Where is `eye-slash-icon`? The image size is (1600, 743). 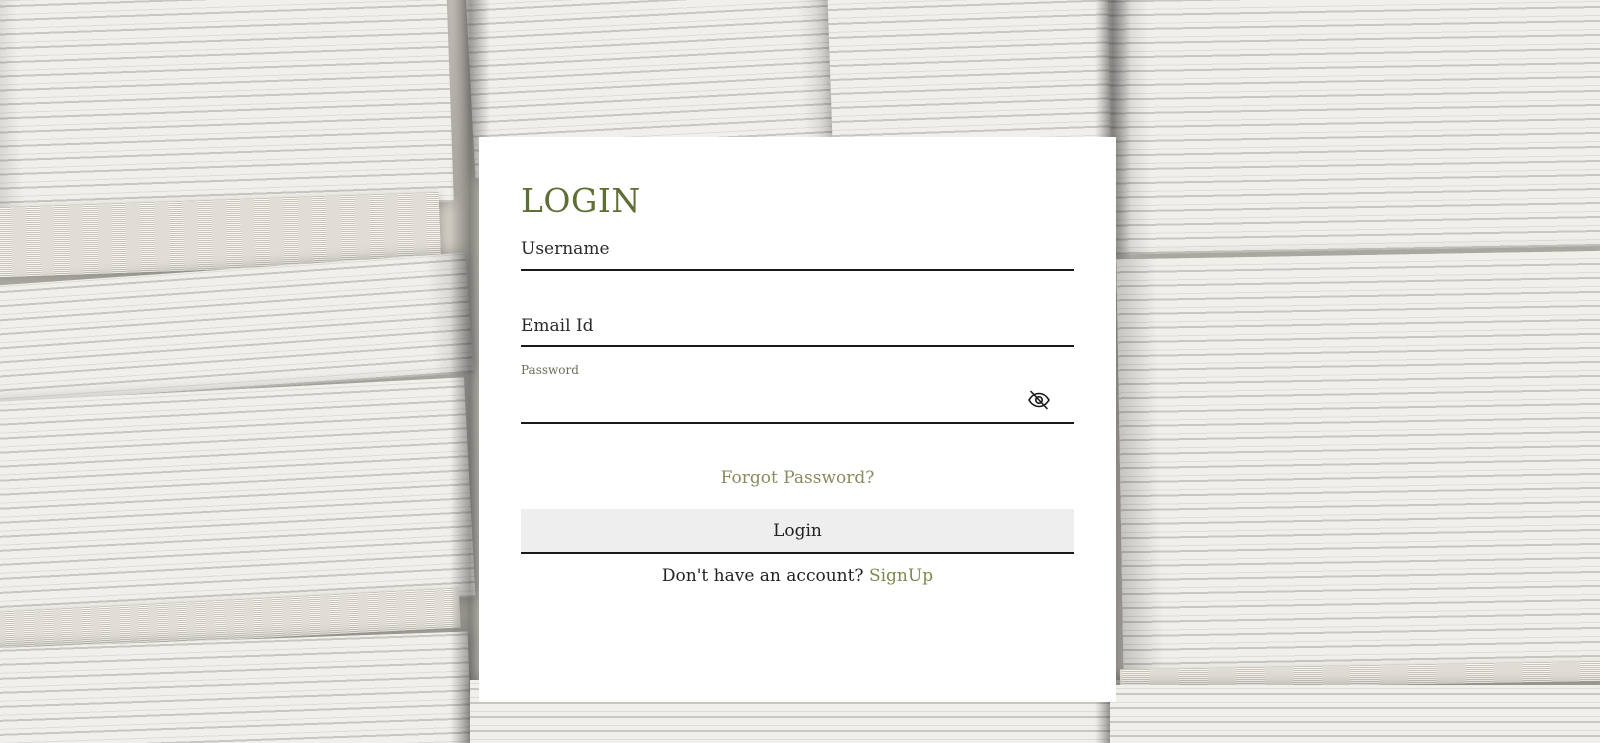 eye-slash-icon is located at coordinates (1039, 400).